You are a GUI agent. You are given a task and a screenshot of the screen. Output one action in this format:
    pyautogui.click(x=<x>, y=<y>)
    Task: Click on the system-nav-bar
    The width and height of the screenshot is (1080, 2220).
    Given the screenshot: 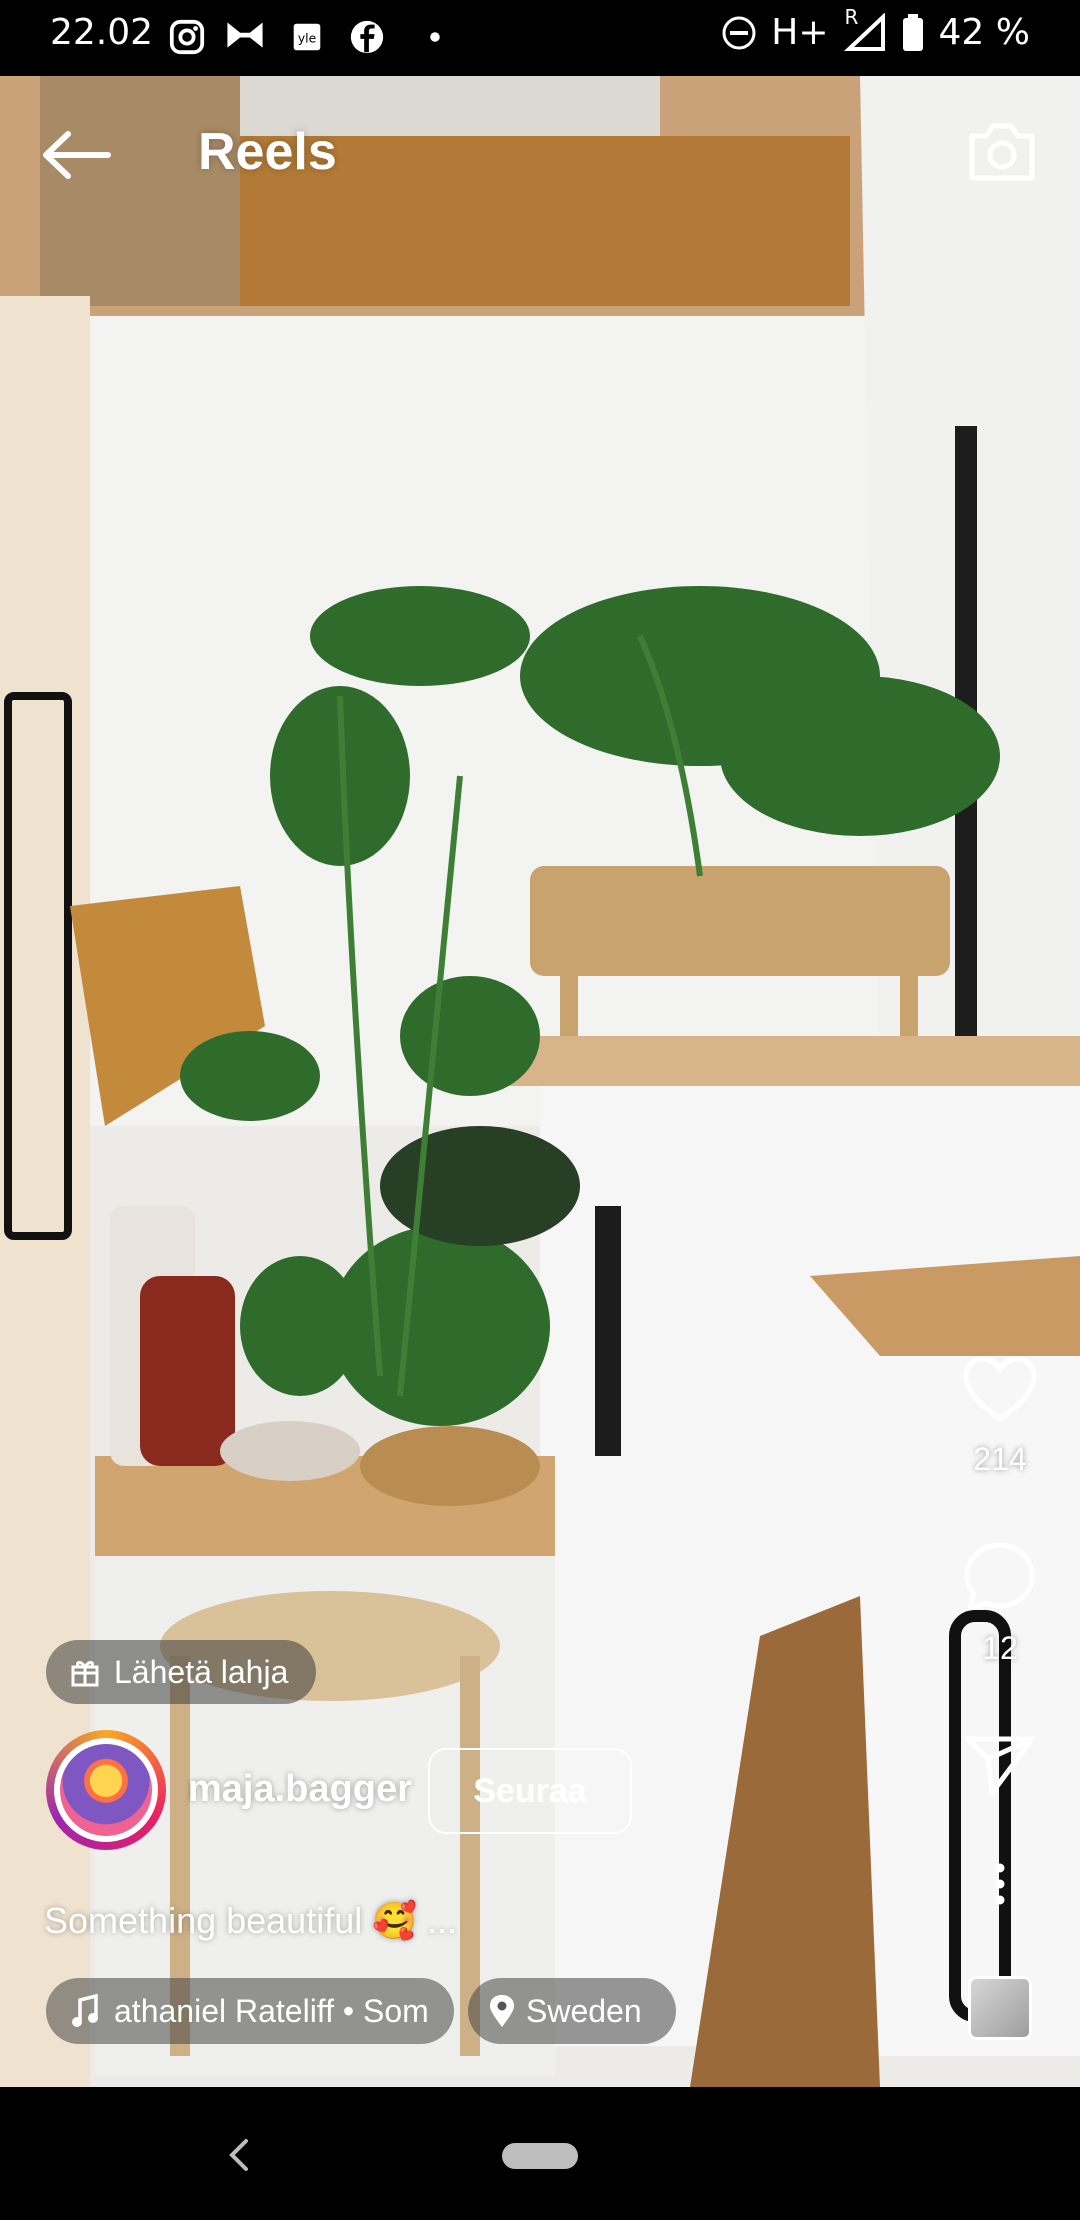 What is the action you would take?
    pyautogui.click(x=540, y=2153)
    